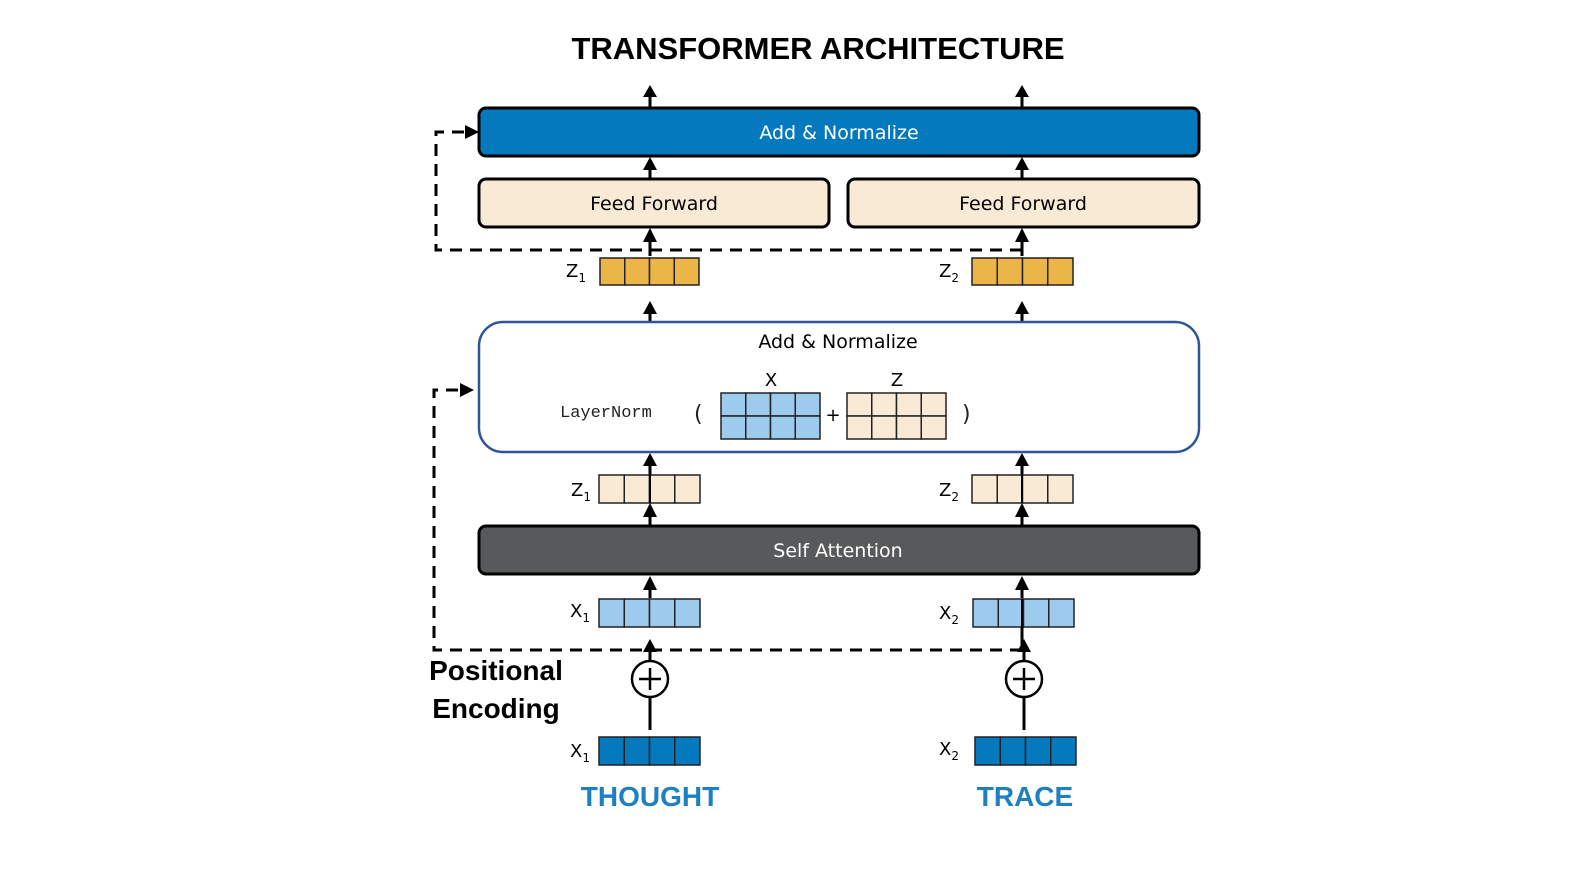  I want to click on matrix-x, so click(770, 416).